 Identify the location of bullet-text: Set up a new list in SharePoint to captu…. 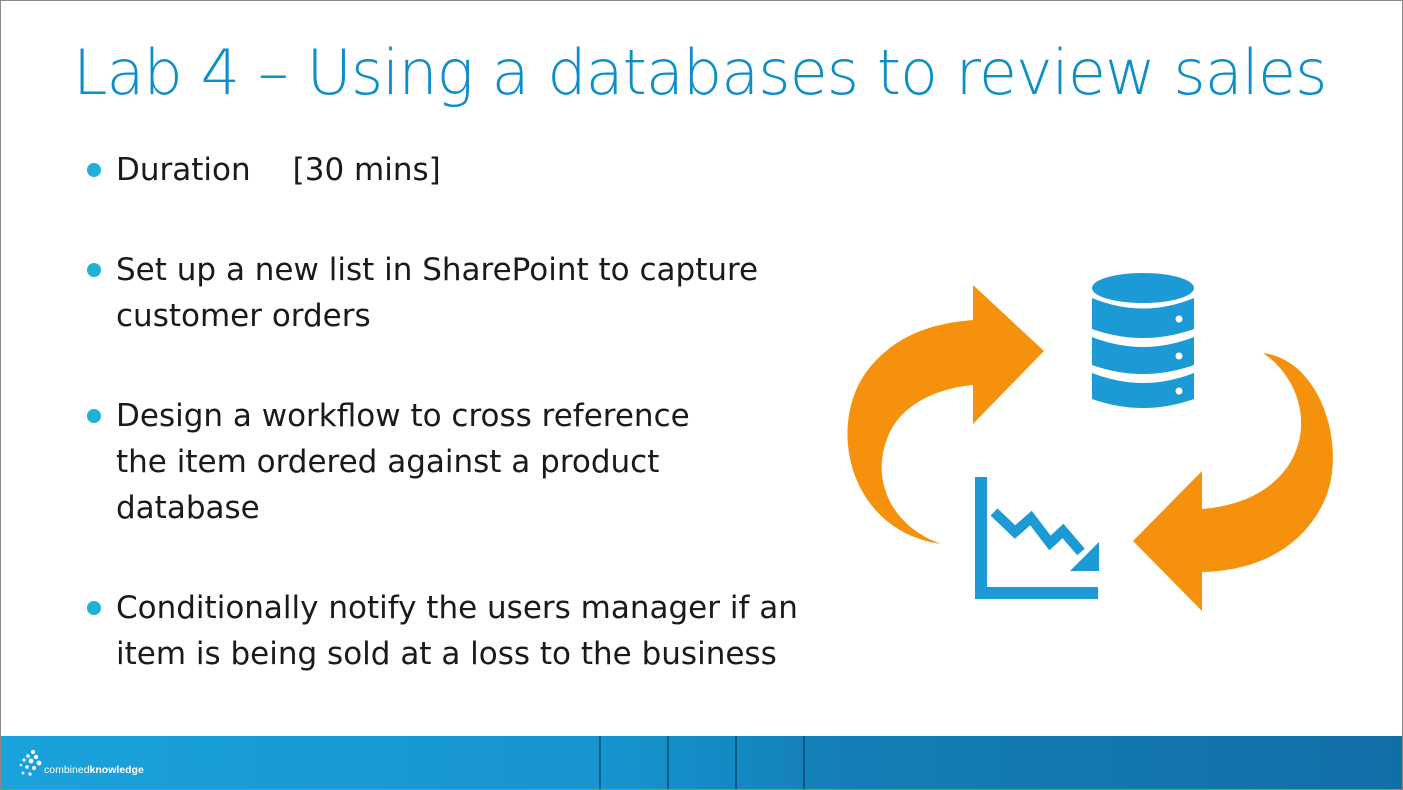
(437, 293).